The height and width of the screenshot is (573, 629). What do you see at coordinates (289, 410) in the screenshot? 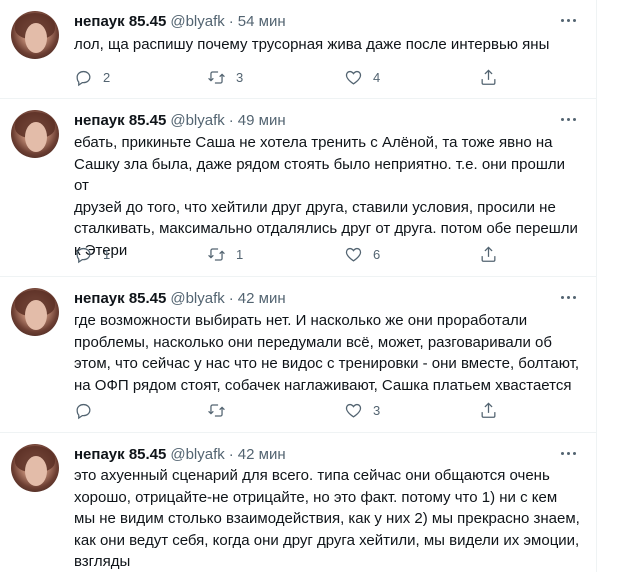
I see `tweet-actions: 3` at bounding box center [289, 410].